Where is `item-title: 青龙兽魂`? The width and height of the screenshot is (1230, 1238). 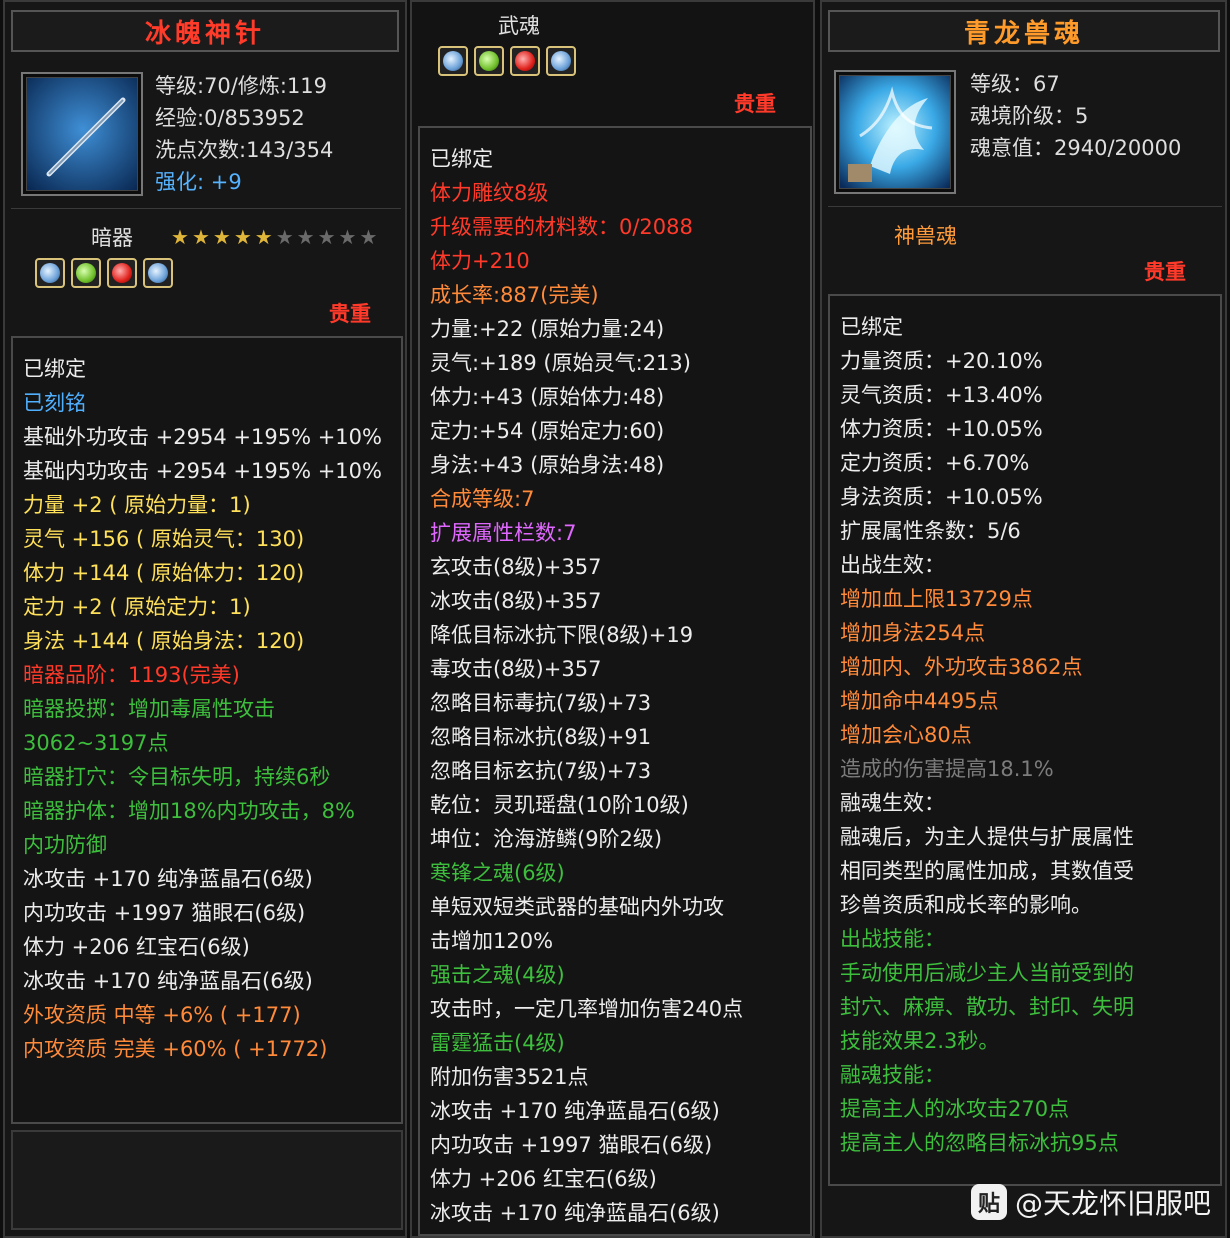
item-title: 青龙兽魂 is located at coordinates (1023, 33).